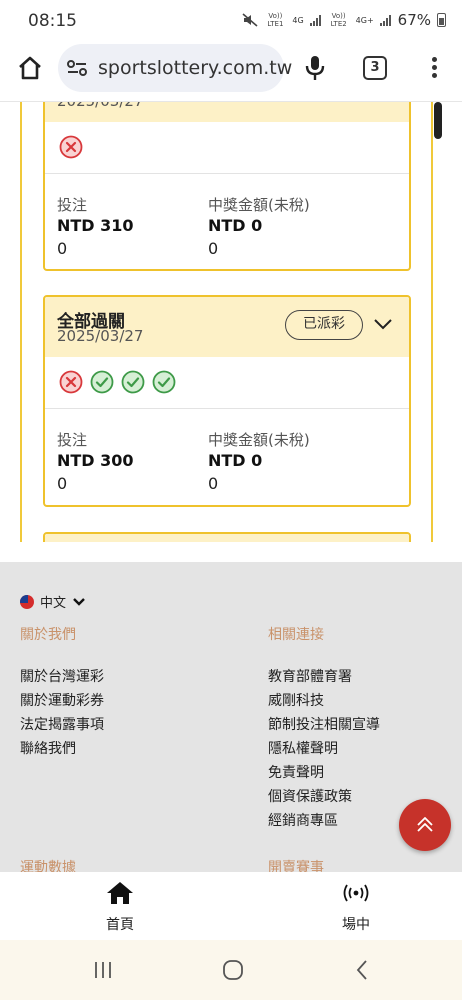 This screenshot has width=462, height=1000. I want to click on scroll-to-top-button, so click(425, 825).